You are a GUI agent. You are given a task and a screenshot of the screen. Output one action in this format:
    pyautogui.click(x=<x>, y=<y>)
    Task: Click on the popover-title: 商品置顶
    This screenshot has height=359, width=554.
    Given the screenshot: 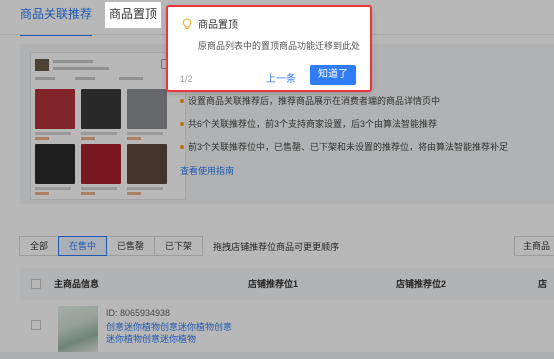 What is the action you would take?
    pyautogui.click(x=218, y=25)
    